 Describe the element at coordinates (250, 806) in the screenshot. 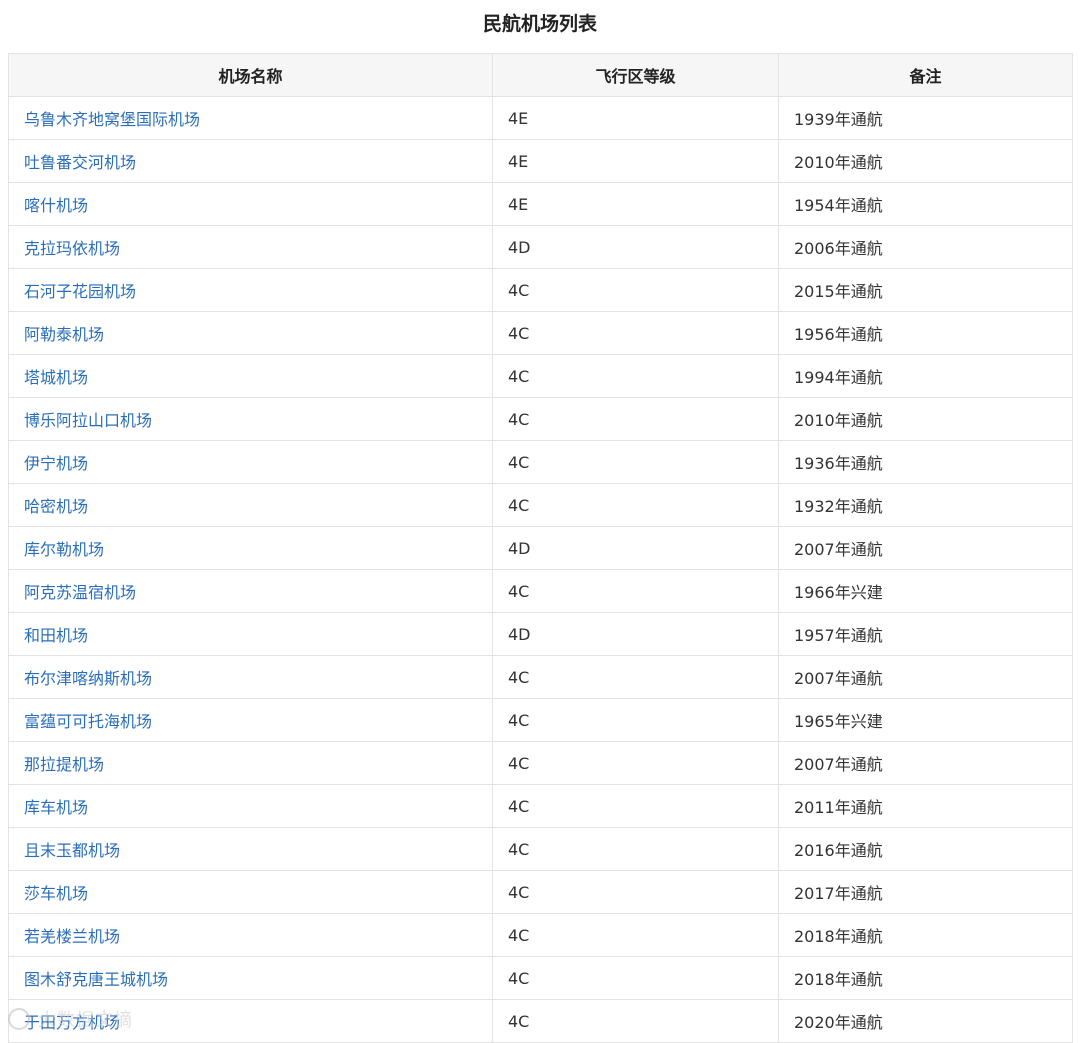

I see `airport-name-link: 库车机场` at that location.